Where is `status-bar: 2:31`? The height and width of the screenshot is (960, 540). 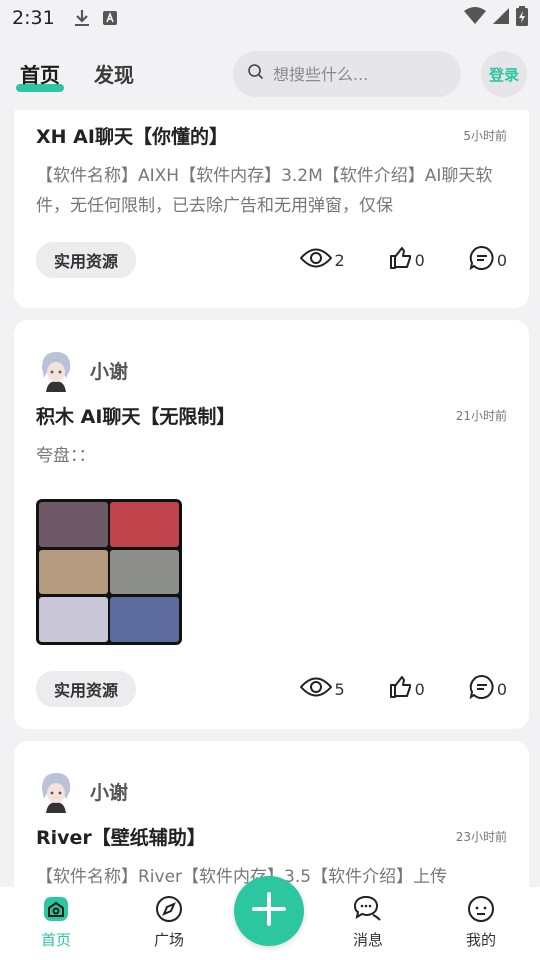 status-bar: 2:31 is located at coordinates (270, 18).